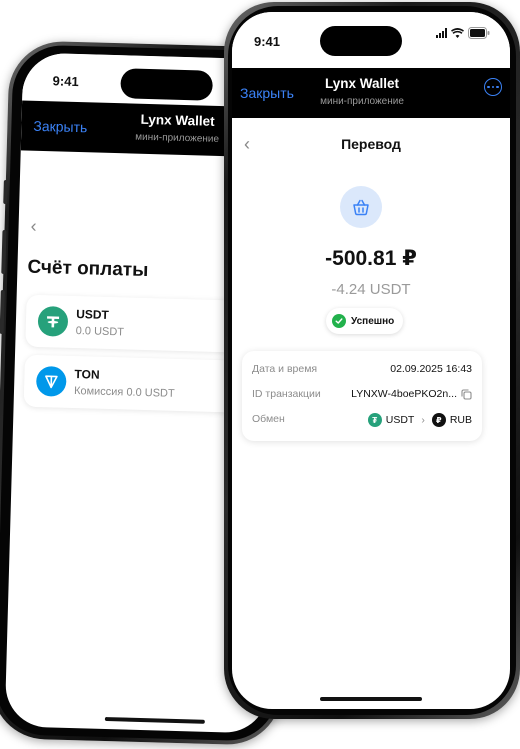 Image resolution: width=520 pixels, height=749 pixels. What do you see at coordinates (361, 207) in the screenshot?
I see `basket-icon` at bounding box center [361, 207].